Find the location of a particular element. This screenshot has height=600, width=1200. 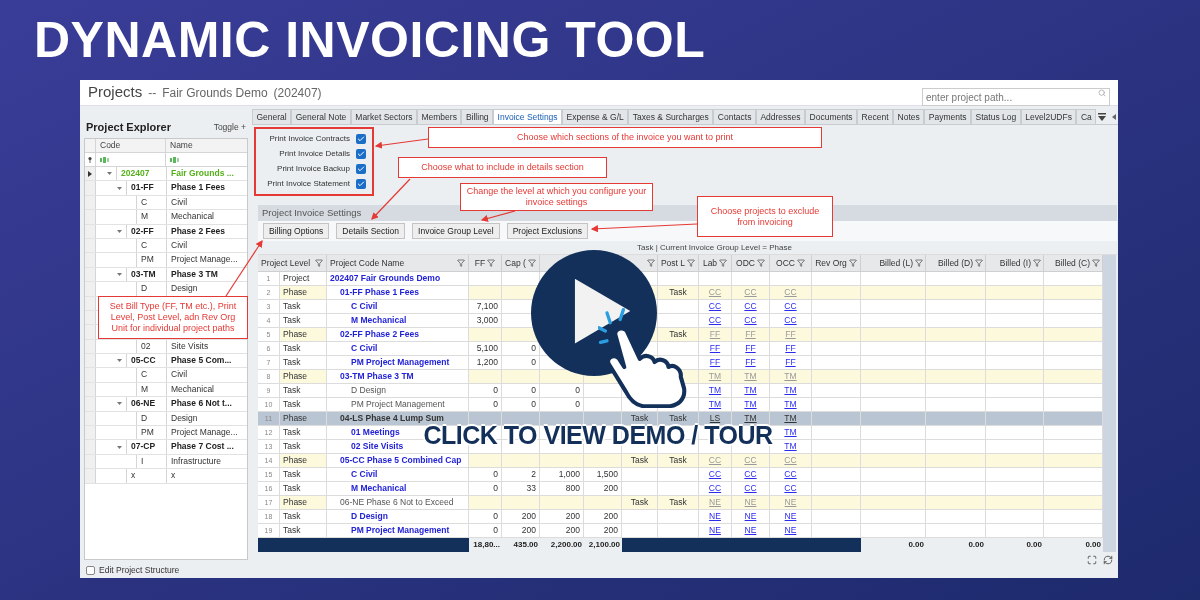

tab: Expense & G/L is located at coordinates (595, 116).